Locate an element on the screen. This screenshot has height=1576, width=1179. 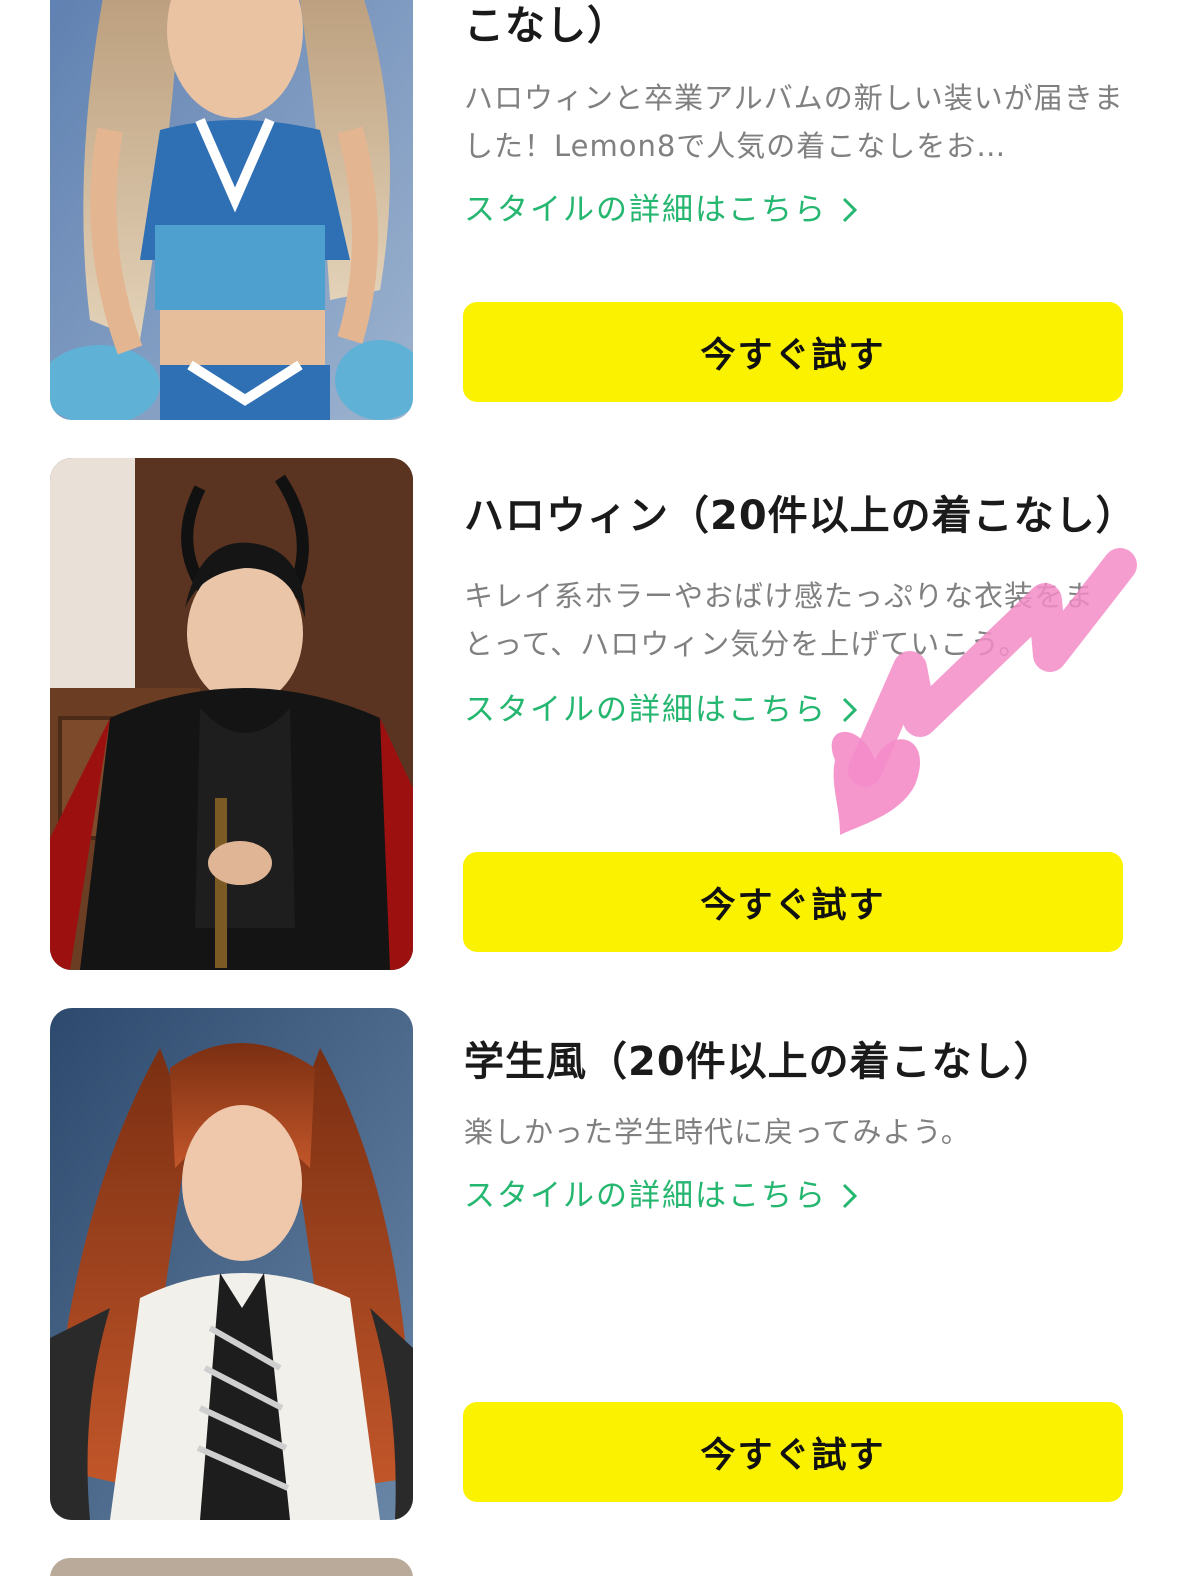
card-title: こなし） is located at coordinates (546, 26).